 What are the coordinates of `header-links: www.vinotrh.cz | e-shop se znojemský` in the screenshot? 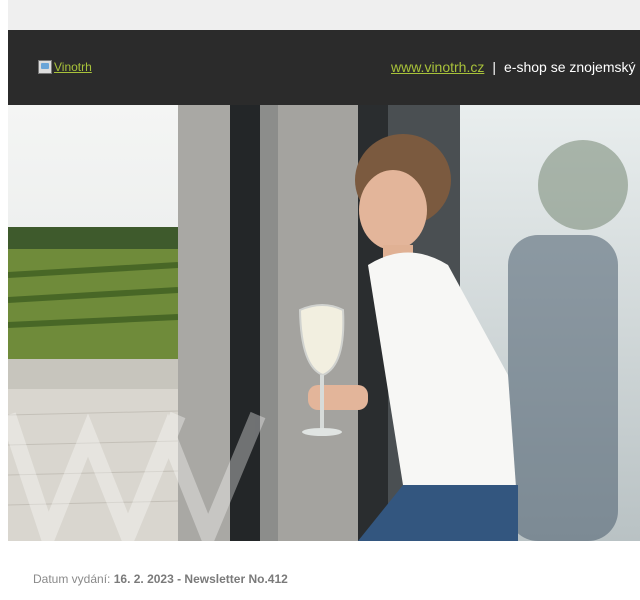 It's located at (513, 67).